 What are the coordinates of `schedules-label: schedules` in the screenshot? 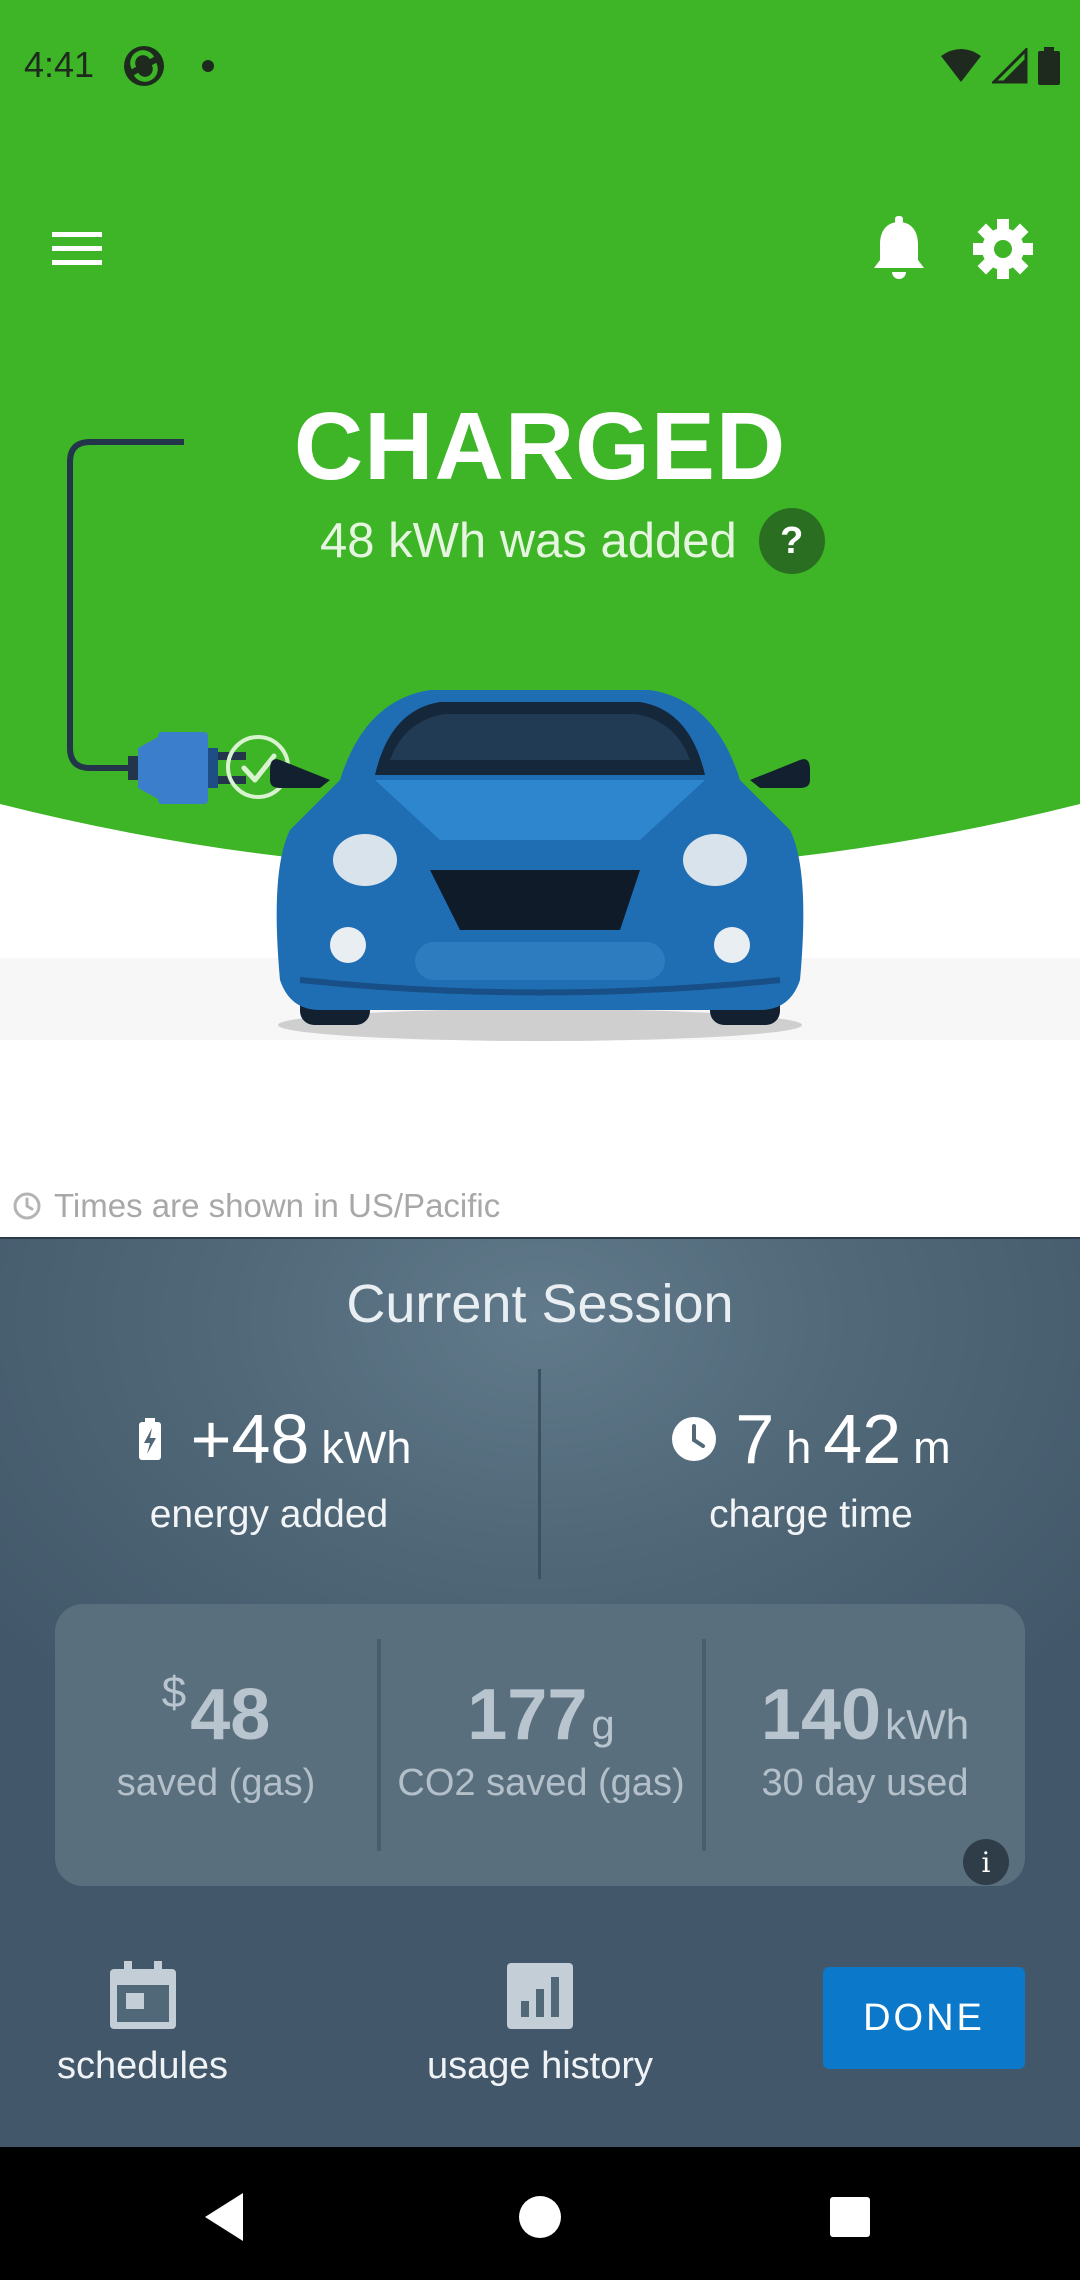 It's located at (142, 2066).